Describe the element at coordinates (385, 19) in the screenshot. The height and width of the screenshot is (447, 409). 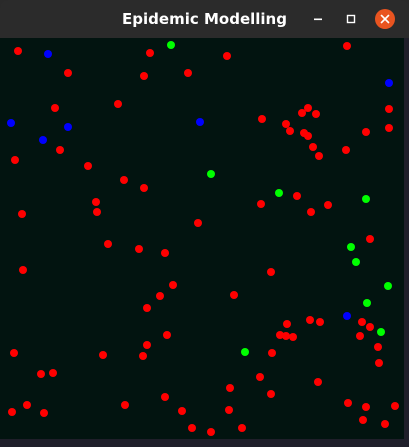
I see `close-icon` at that location.